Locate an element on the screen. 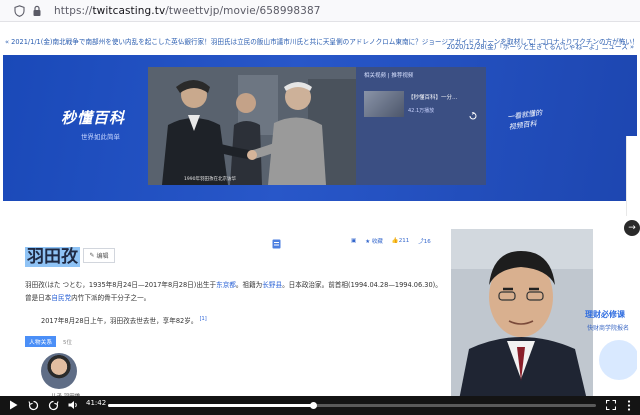 The image size is (640, 415). progress-handle is located at coordinates (313, 405).